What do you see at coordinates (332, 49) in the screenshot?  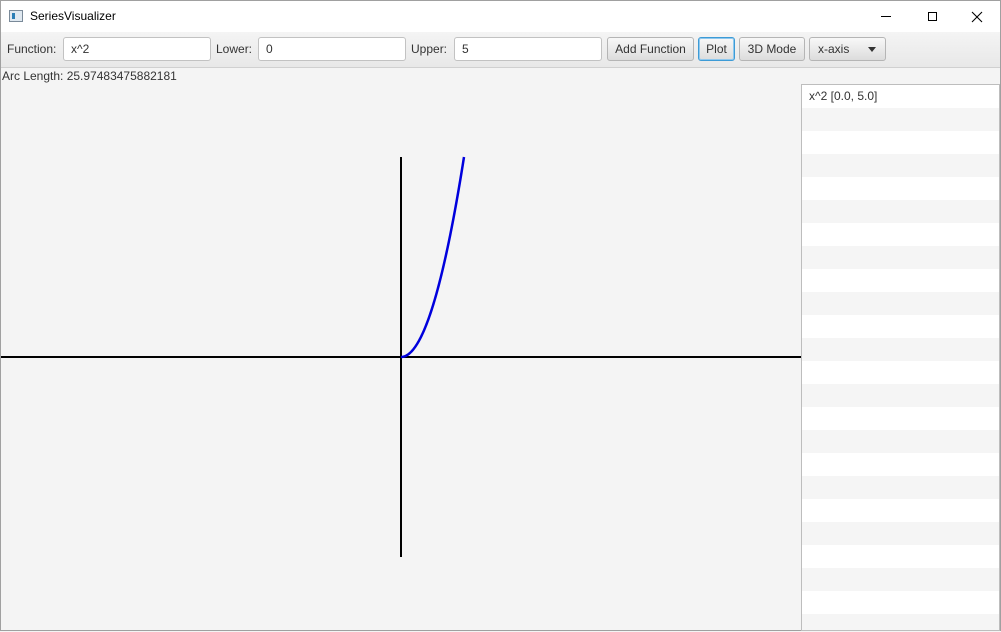 I see `lower-bound-input` at bounding box center [332, 49].